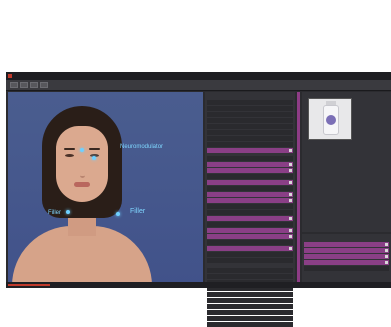 This screenshot has width=391, height=327. What do you see at coordinates (198, 85) in the screenshot?
I see `toolbar` at bounding box center [198, 85].